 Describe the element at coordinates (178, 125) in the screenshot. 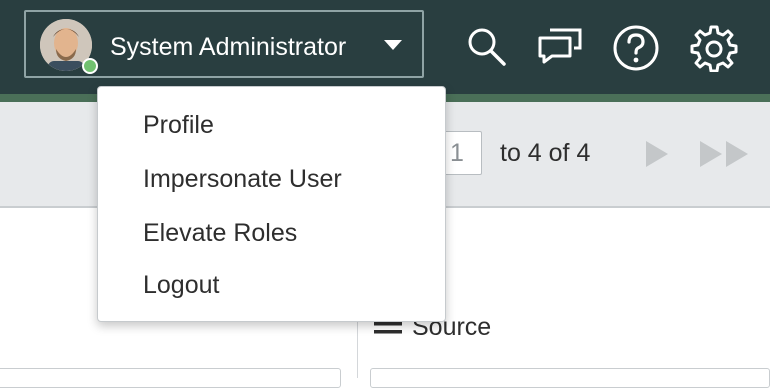

I see `menu-item-profile: Profile` at that location.